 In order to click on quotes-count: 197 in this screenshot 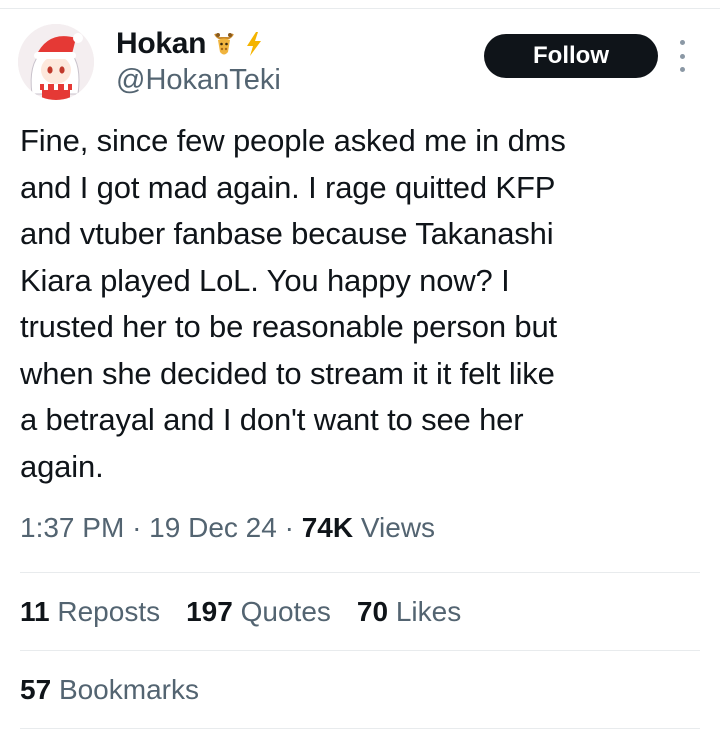, I will do `click(209, 611)`.